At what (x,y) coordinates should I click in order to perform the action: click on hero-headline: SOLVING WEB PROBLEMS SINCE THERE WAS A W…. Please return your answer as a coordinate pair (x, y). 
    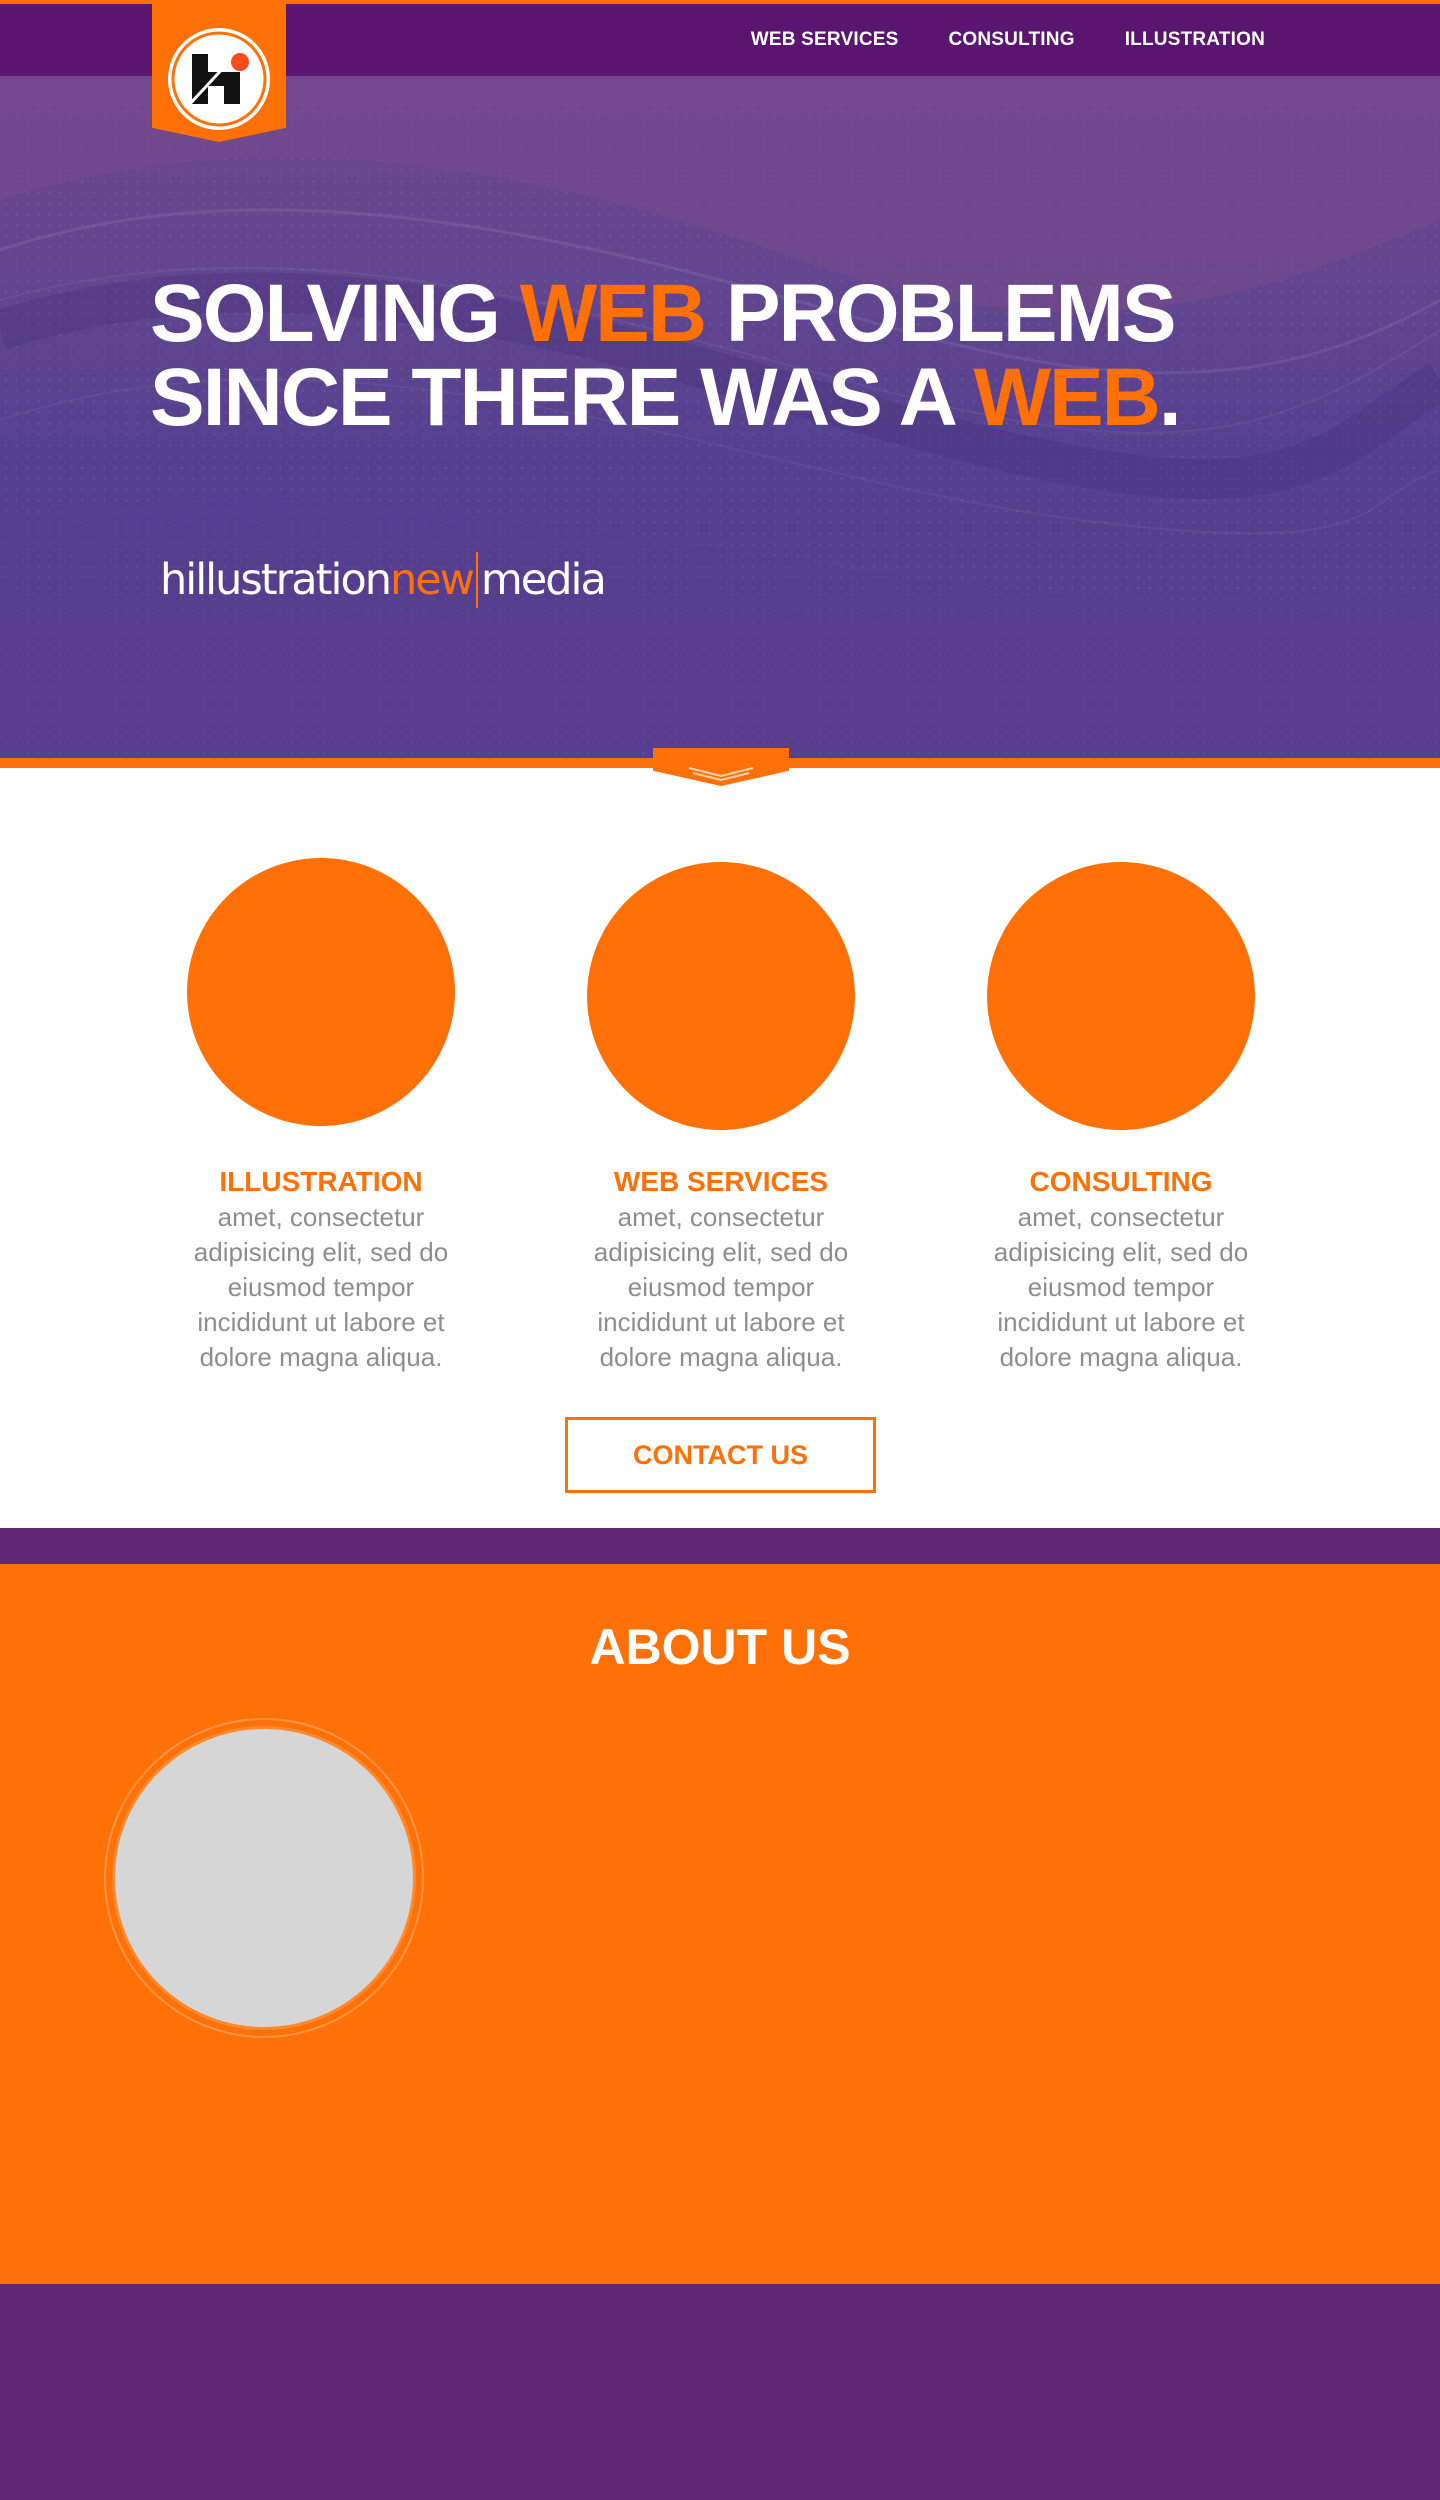
    Looking at the image, I should click on (666, 357).